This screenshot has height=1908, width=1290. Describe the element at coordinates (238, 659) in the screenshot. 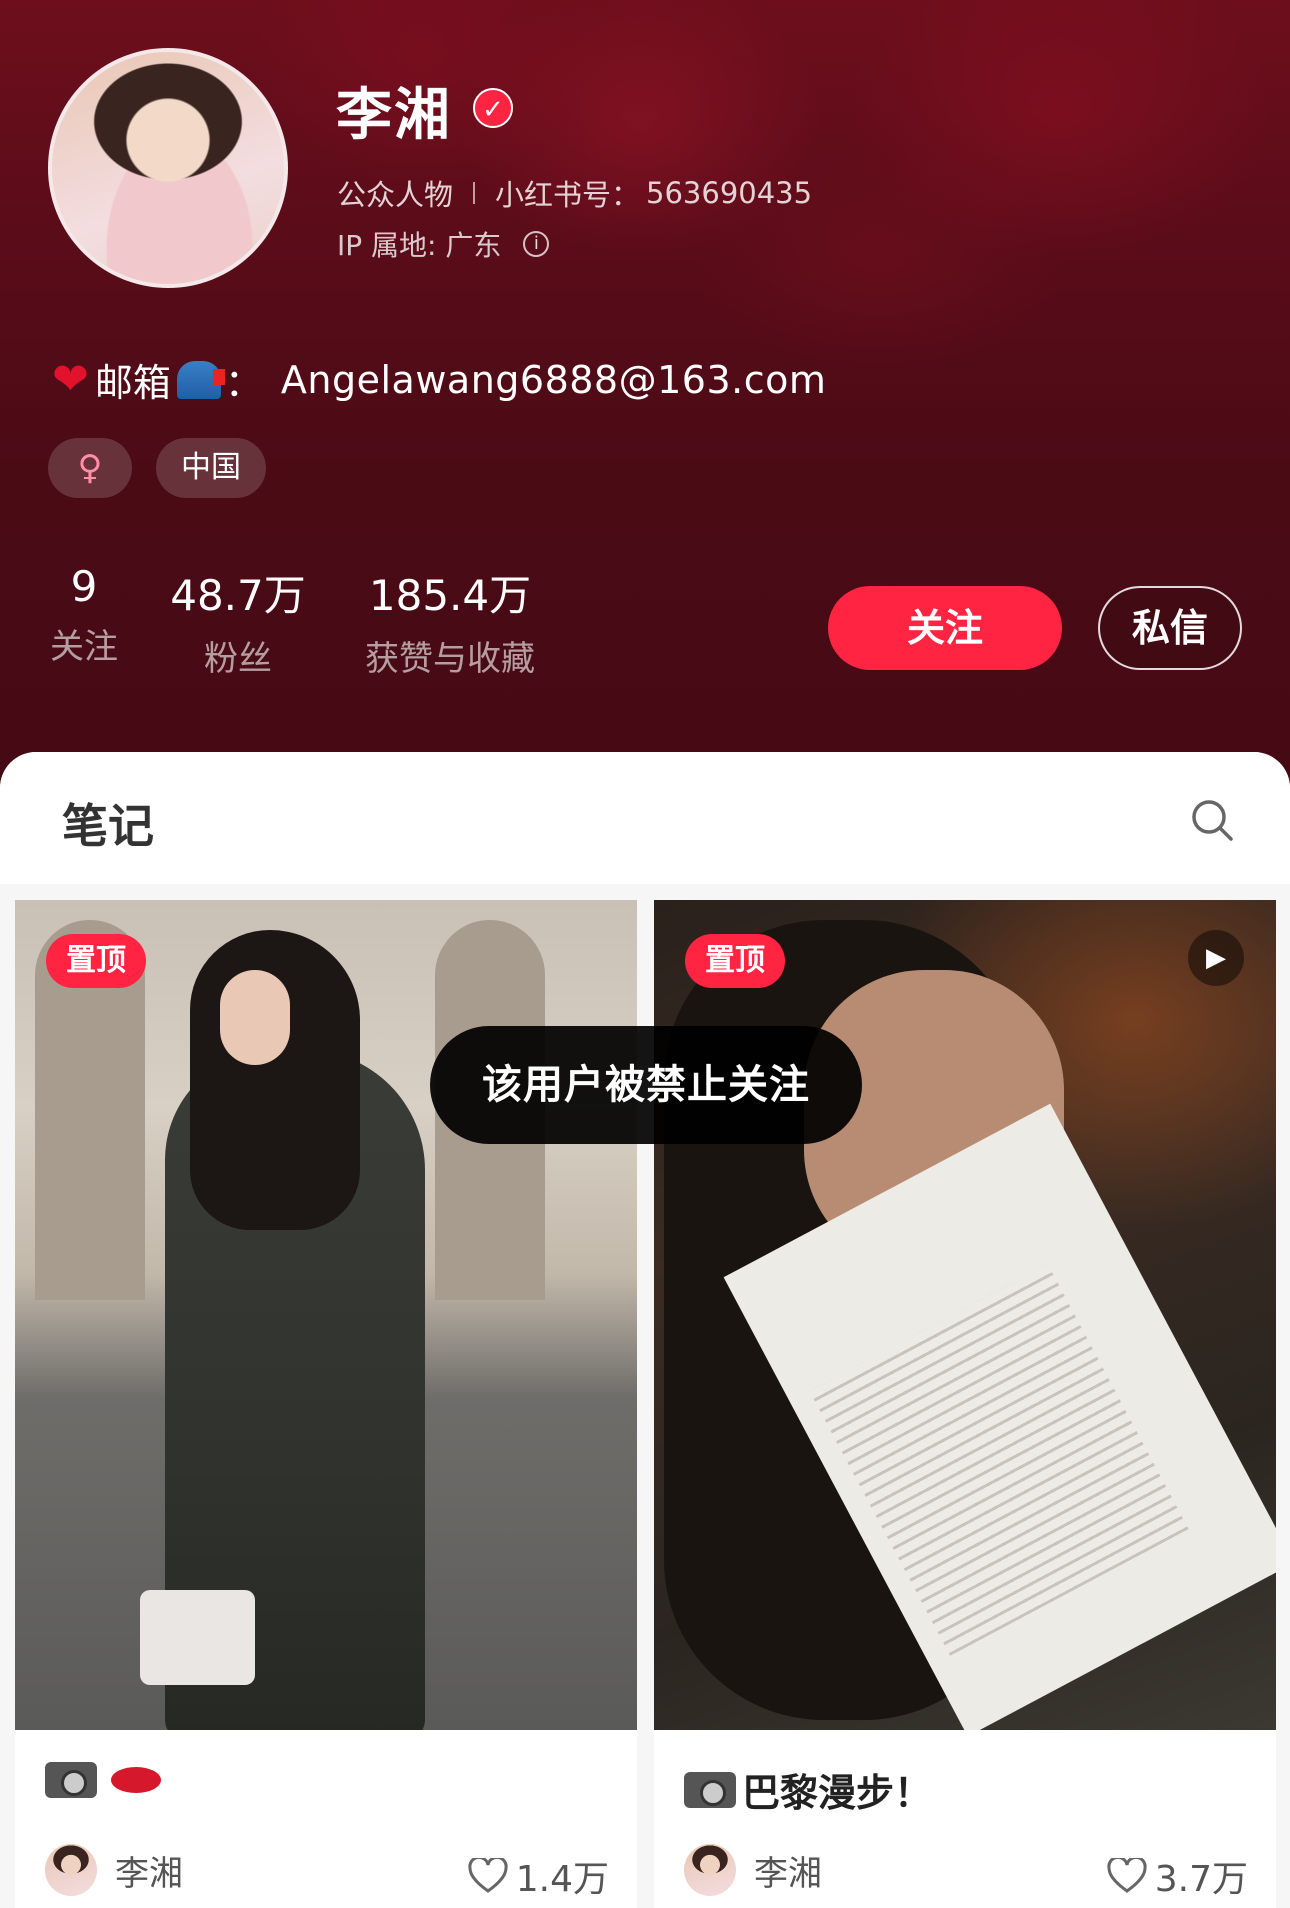

I see `stat-followers-label: 粉丝` at that location.